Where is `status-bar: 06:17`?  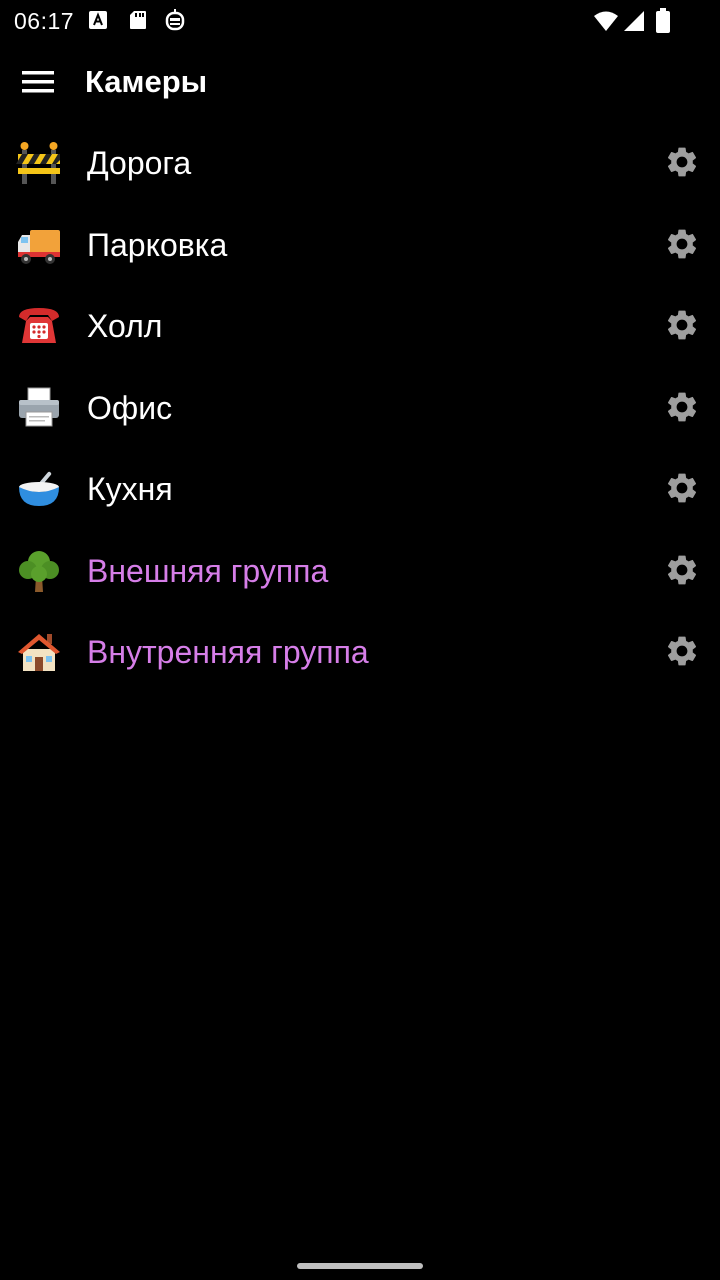 status-bar: 06:17 is located at coordinates (360, 21).